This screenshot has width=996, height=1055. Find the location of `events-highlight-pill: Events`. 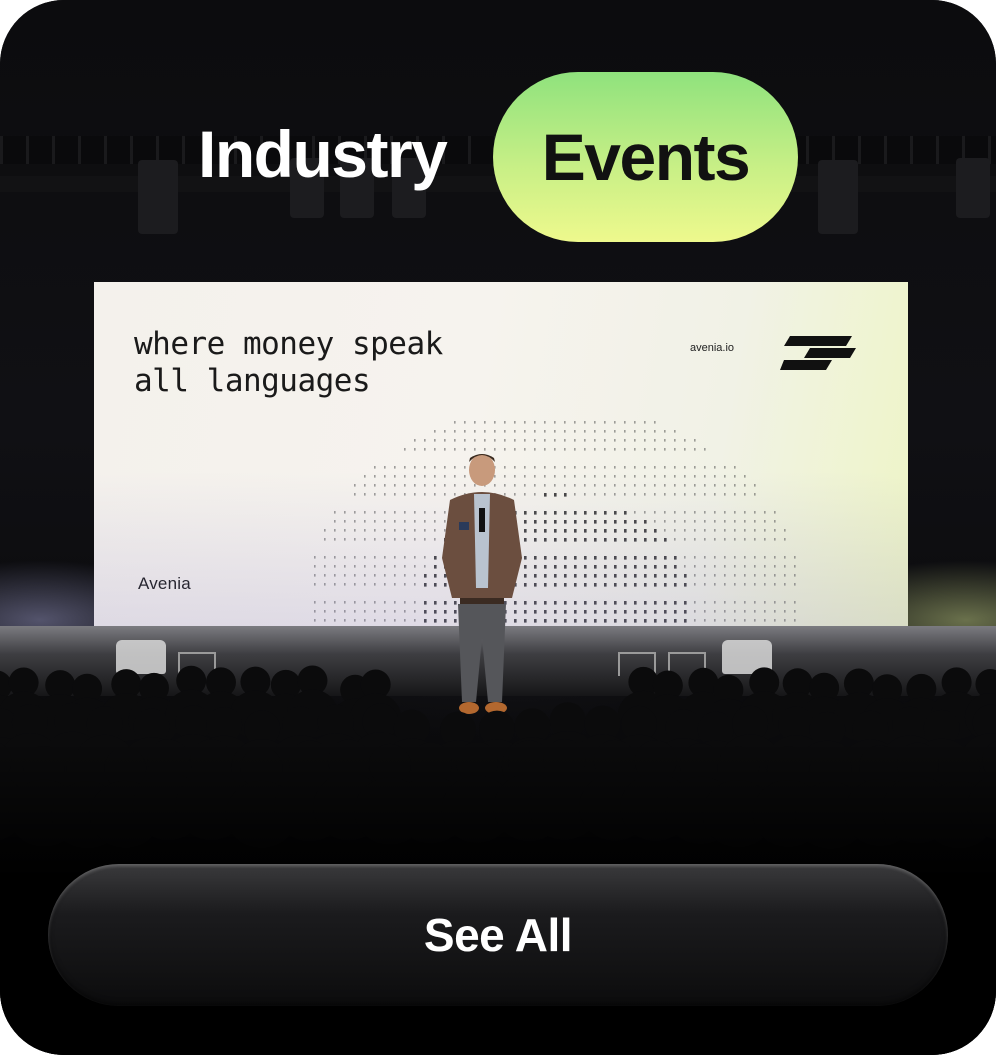

events-highlight-pill: Events is located at coordinates (645, 157).